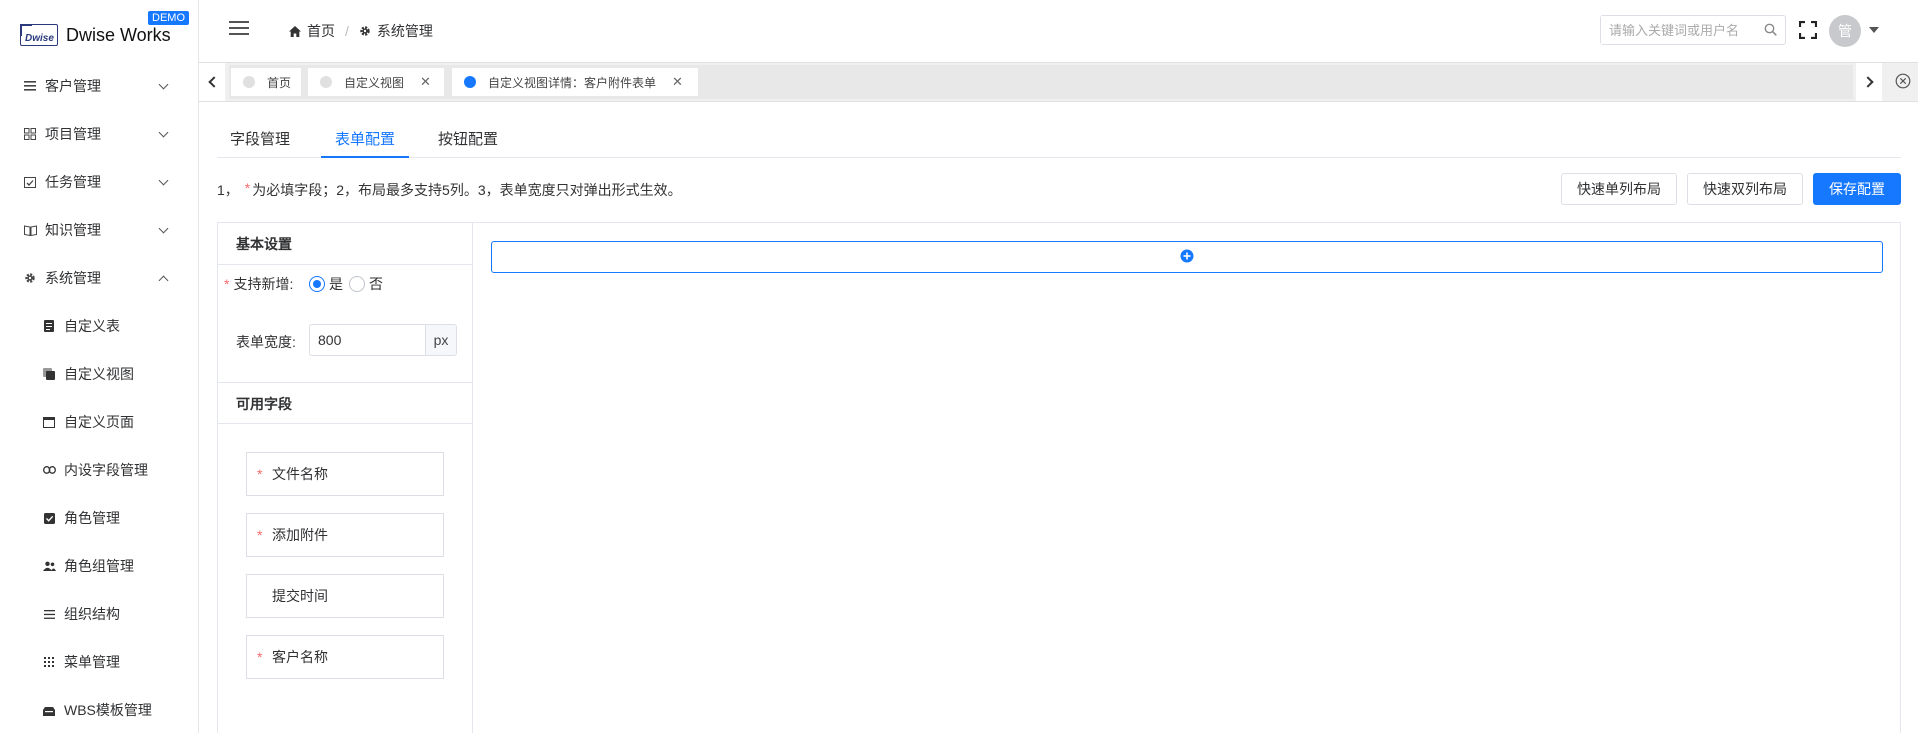 This screenshot has width=1918, height=733. I want to click on tabs-track: 首页 自定义视图 ✕ 自定义视图详情：客户附件表单 ✕, so click(1041, 82).